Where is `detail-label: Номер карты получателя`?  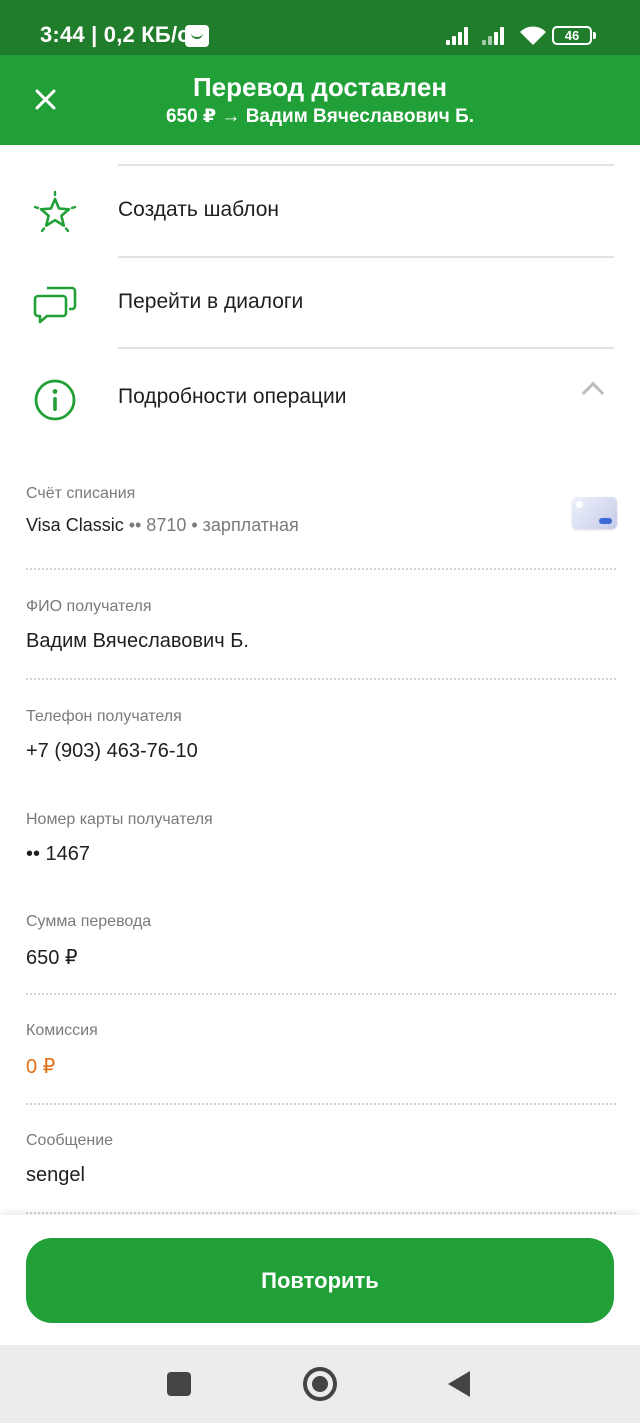 detail-label: Номер карты получателя is located at coordinates (119, 819).